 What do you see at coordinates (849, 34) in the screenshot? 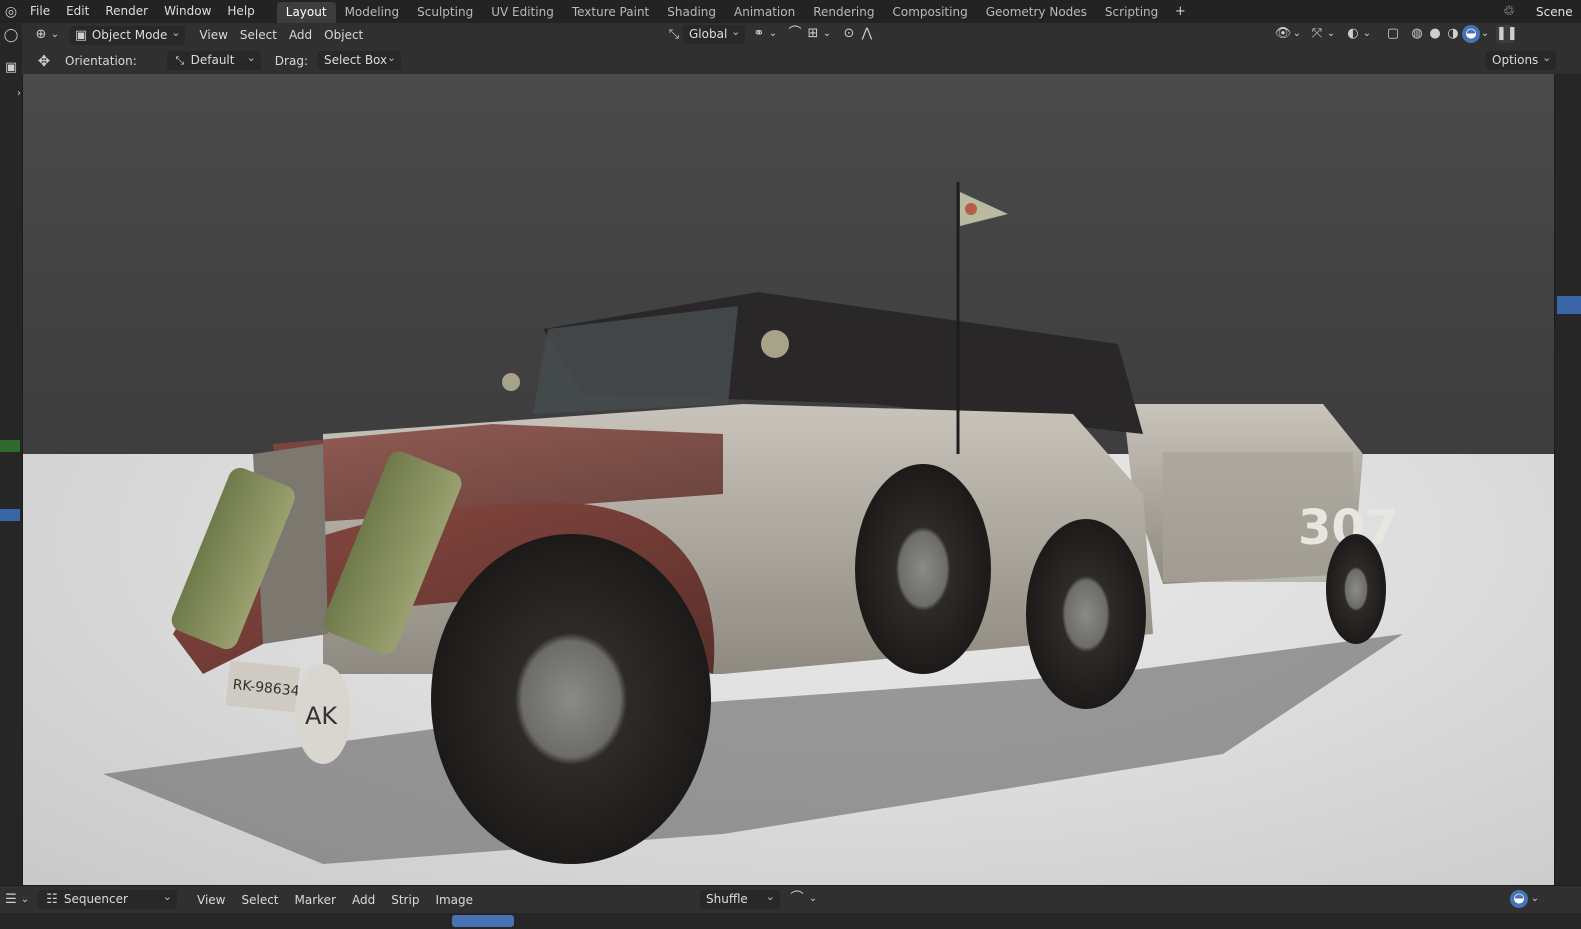
I see `proportional-edit-icon: ⊙` at bounding box center [849, 34].